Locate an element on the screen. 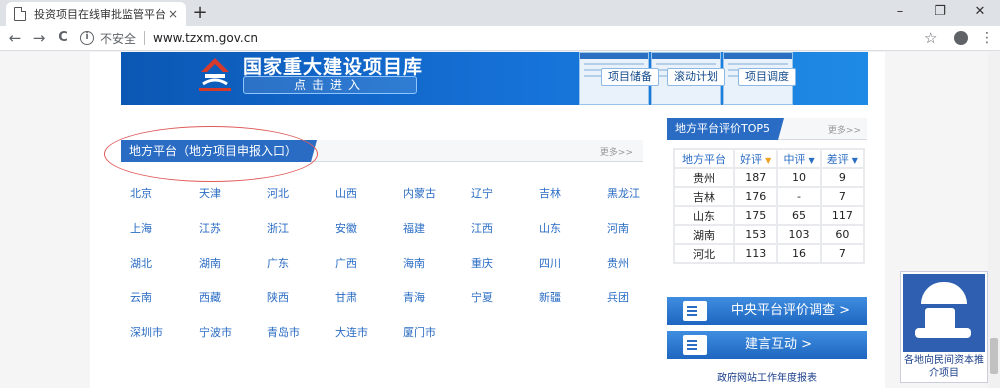  address-bar: i 不安全 www.tzxm.gov.cn is located at coordinates (512, 38).